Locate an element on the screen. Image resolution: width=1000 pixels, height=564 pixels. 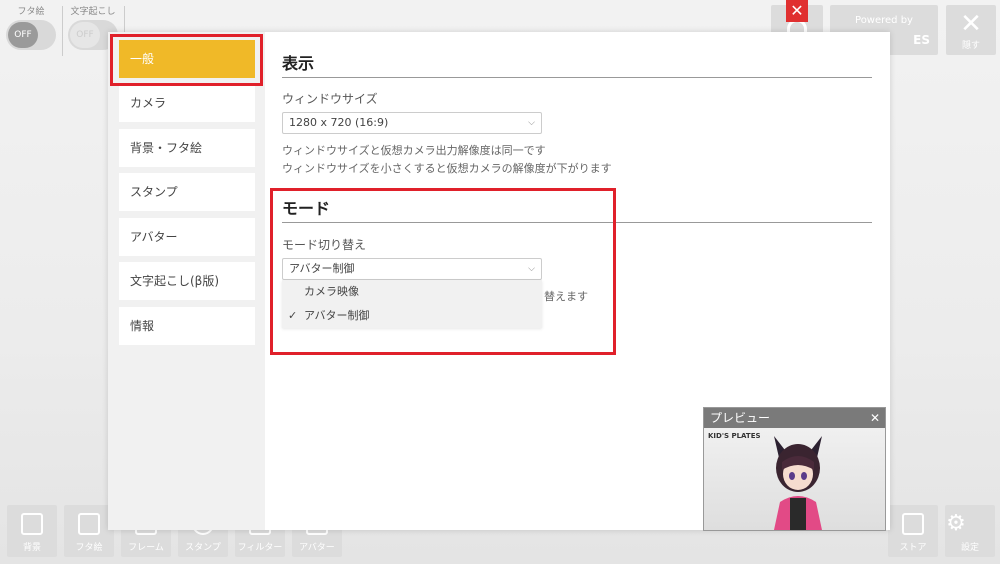
avatar-label: アバター is located at coordinates (317, 548).